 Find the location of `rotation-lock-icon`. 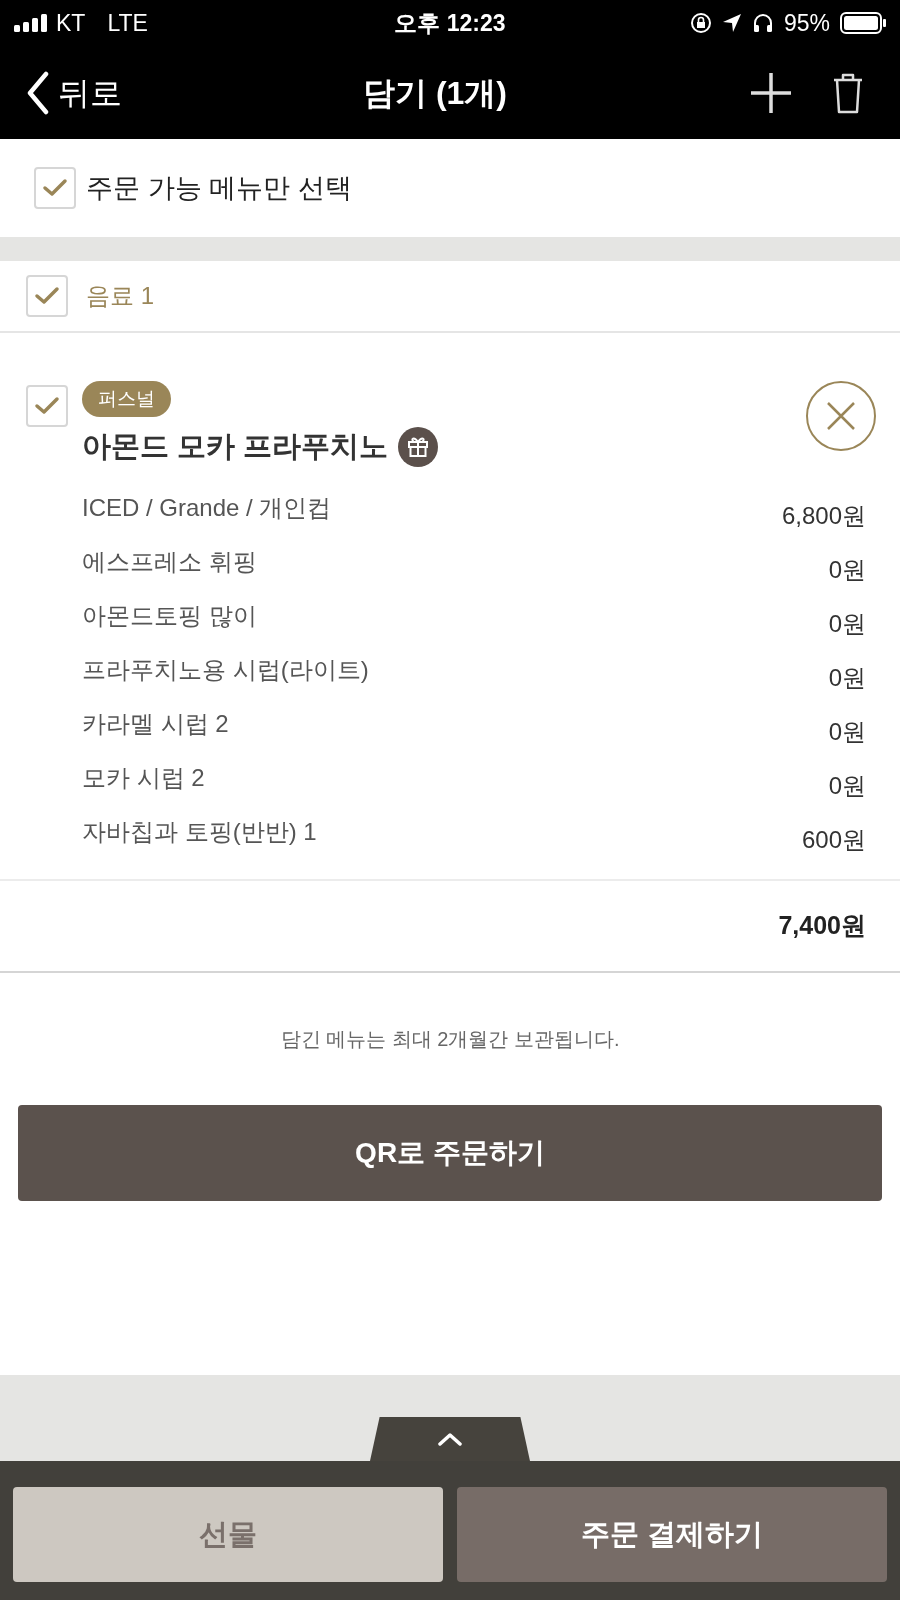

rotation-lock-icon is located at coordinates (700, 23).